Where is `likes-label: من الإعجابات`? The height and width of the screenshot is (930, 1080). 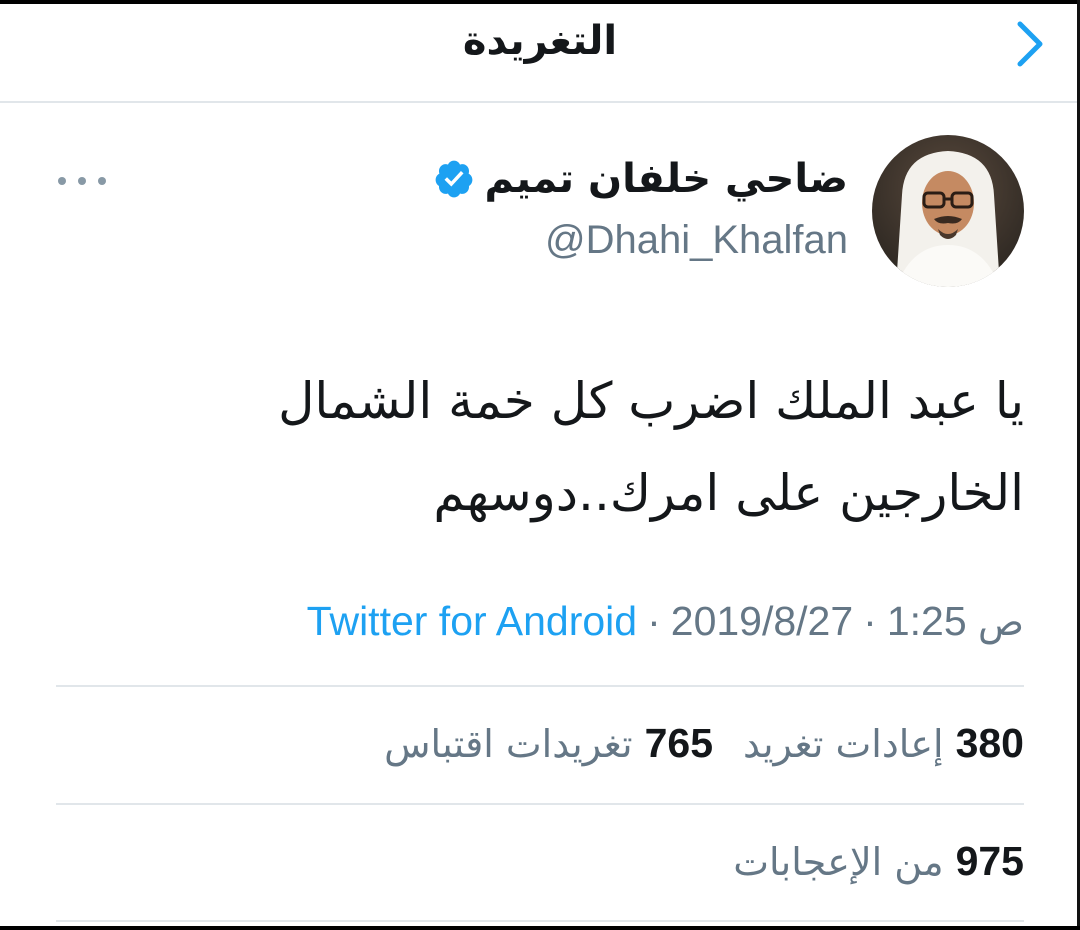 likes-label: من الإعجابات is located at coordinates (838, 862).